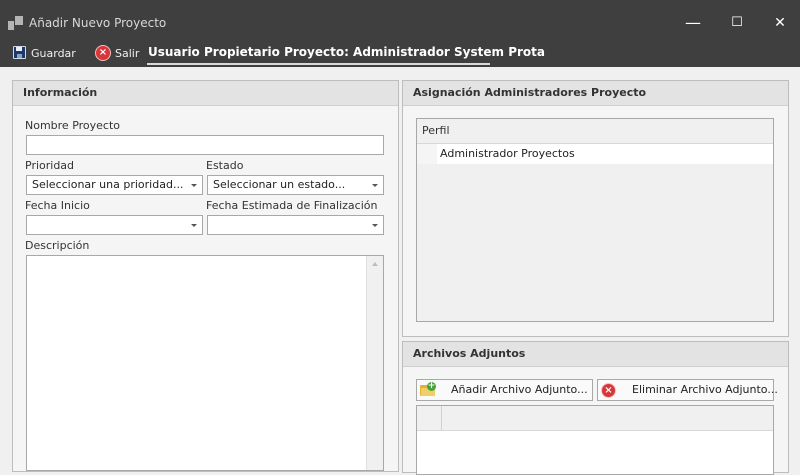 The image size is (800, 475). Describe the element at coordinates (427, 154) in the screenshot. I see `row-indicator` at that location.